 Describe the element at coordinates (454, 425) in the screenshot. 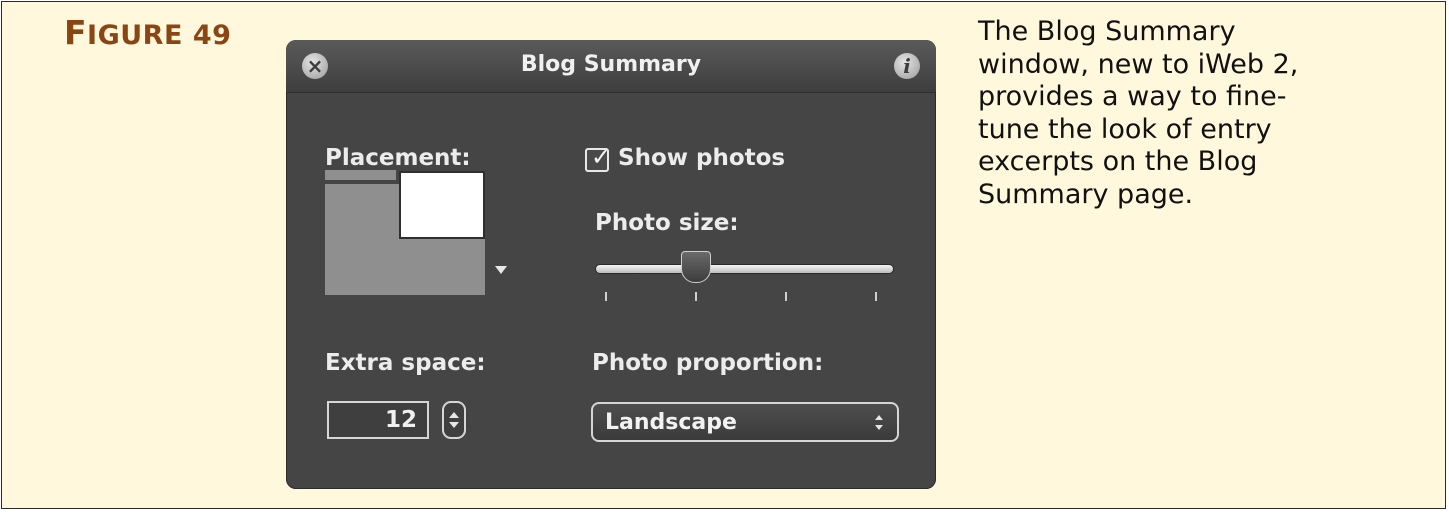

I see `stepper-down-icon` at that location.